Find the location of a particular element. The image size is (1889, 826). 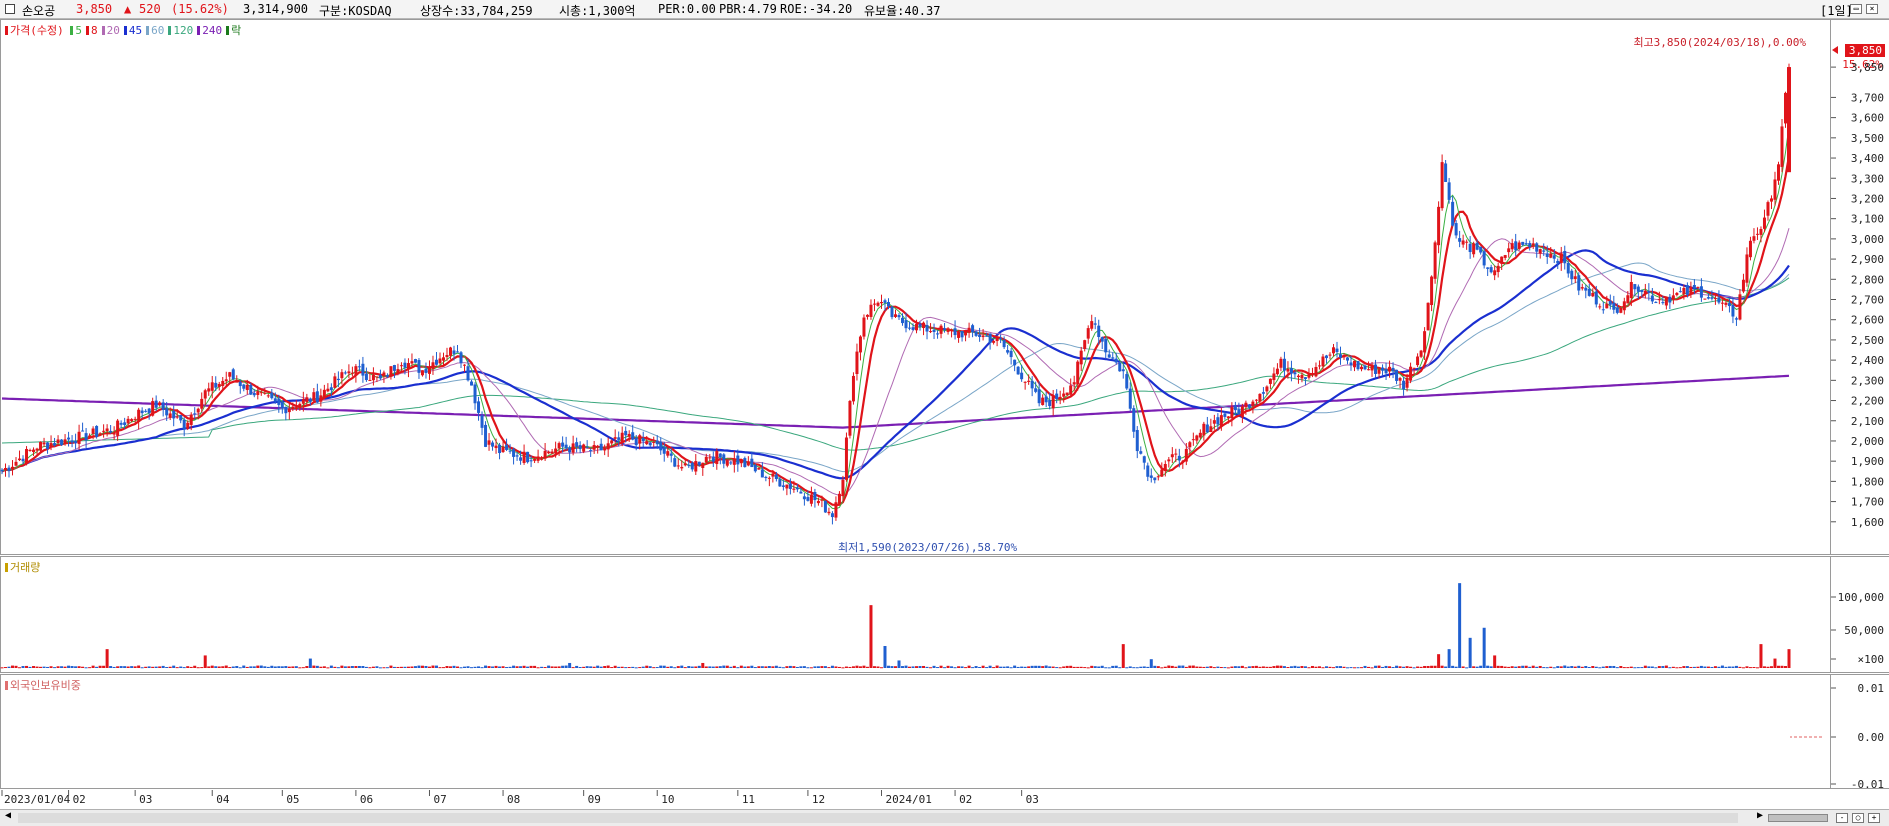

price-legend: 가격(수정) 5 8 20 45 60 120 240 락 is located at coordinates (125, 30).